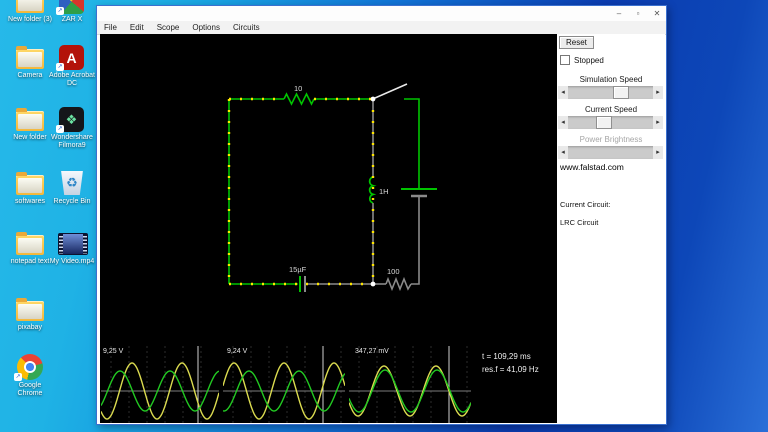  Describe the element at coordinates (137, 27) in the screenshot. I see `menu-edit: Edit` at that location.